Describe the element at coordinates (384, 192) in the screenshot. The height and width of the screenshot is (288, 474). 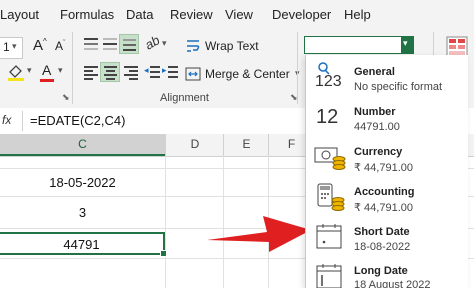
I see `format-option-accounting-name: Accounting` at that location.